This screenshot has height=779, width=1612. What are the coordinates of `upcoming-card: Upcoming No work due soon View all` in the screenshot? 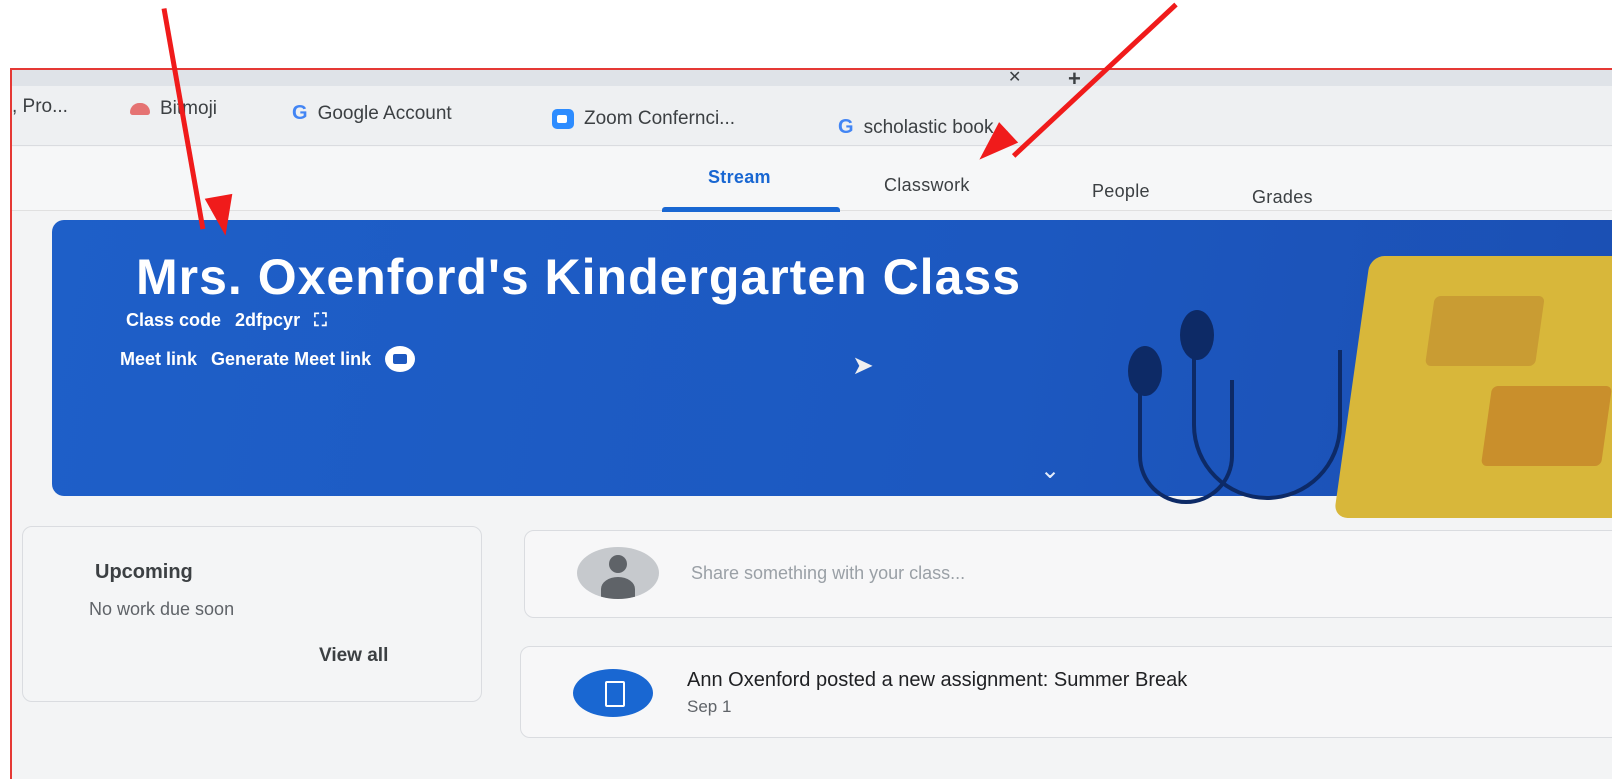 It's located at (252, 614).